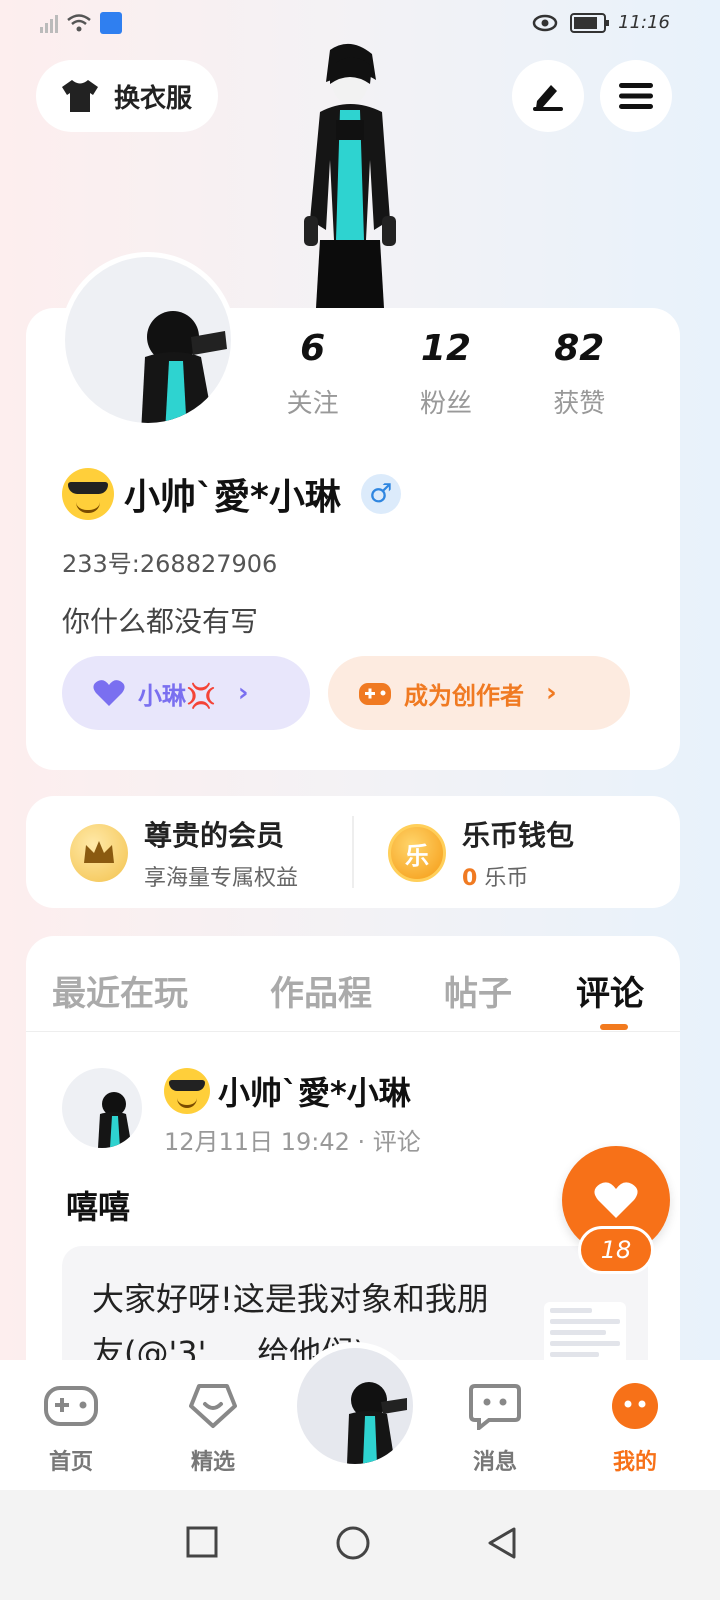 This screenshot has height=1600, width=720. Describe the element at coordinates (470, 878) in the screenshot. I see `wallet-amount: 0` at that location.